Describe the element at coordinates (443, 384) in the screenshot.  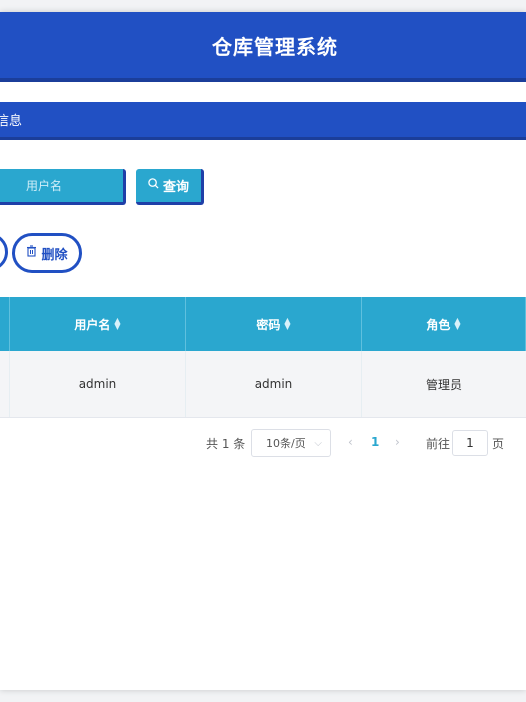
I see `cell-role: 管理员` at that location.